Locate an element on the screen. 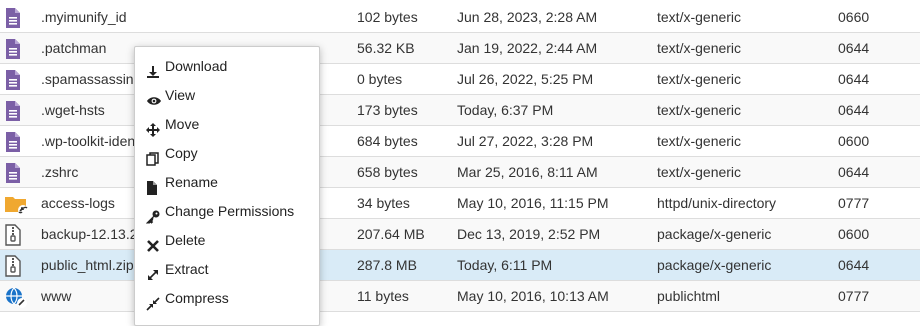  menu-item-label: Move is located at coordinates (182, 124).